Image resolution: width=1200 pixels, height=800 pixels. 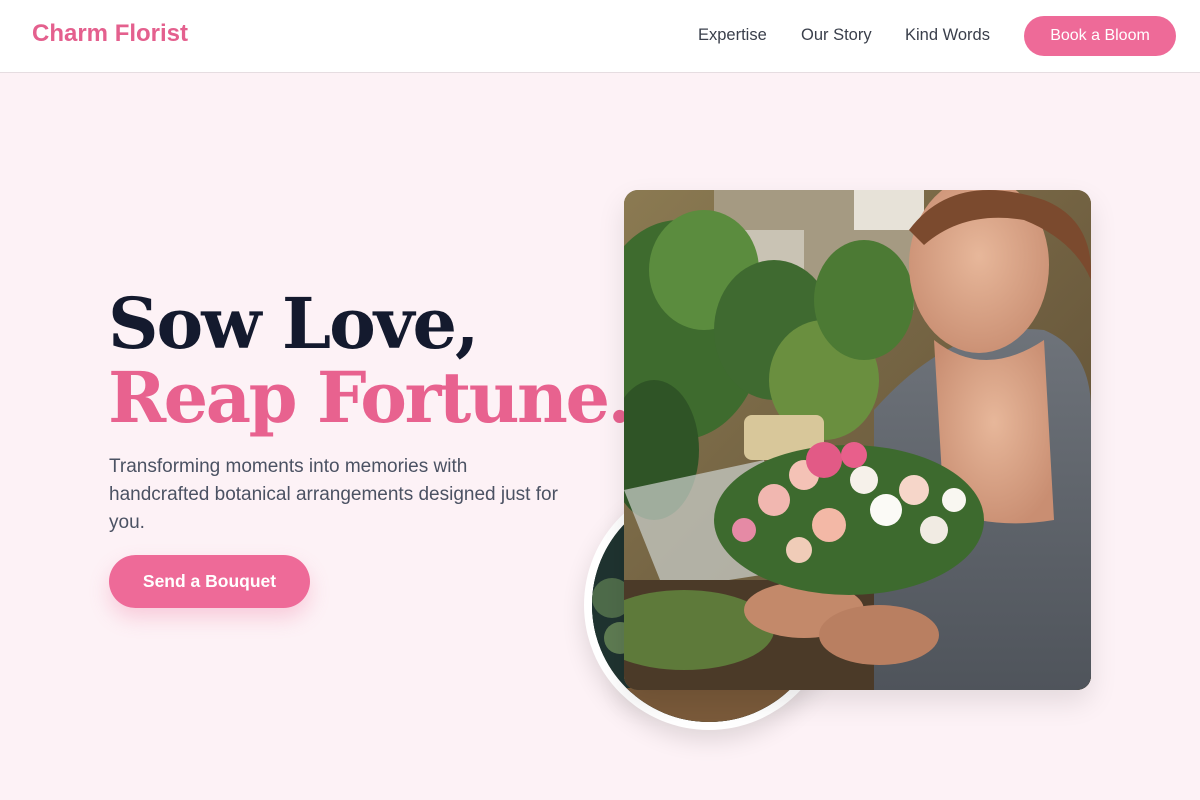 I want to click on brand-logo: Charm Florist, so click(x=110, y=34).